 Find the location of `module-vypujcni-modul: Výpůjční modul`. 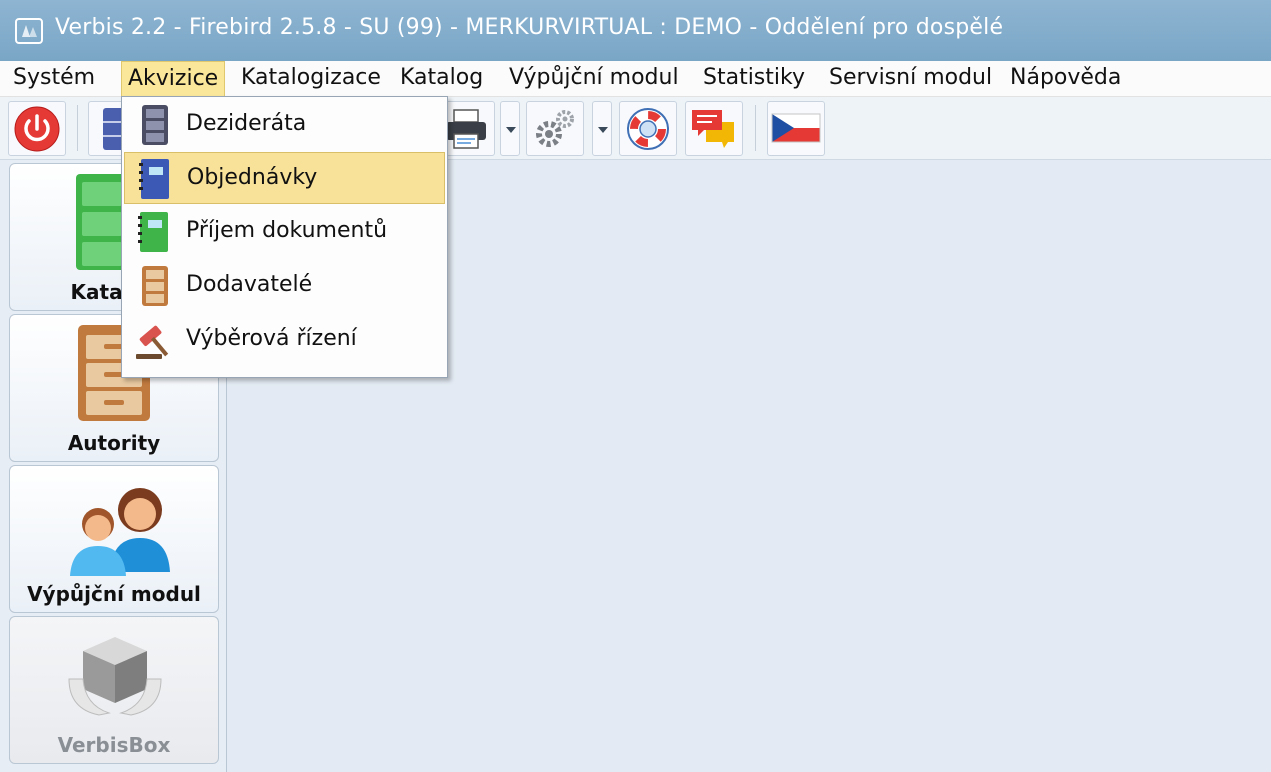

module-vypujcni-modul: Výpůjční modul is located at coordinates (114, 539).